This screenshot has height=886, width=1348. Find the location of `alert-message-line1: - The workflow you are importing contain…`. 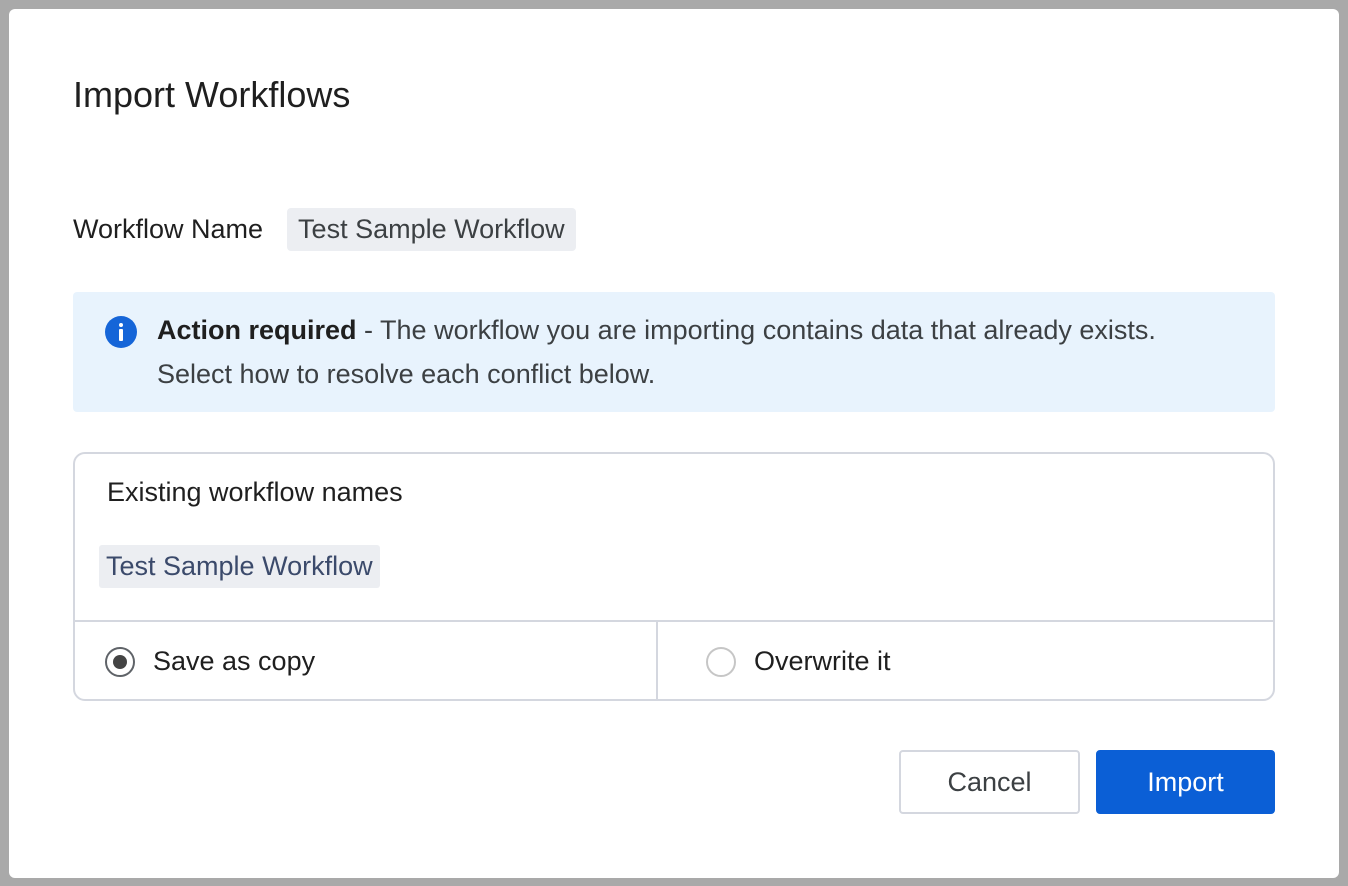

alert-message-line1: - The workflow you are importing contain… is located at coordinates (756, 330).